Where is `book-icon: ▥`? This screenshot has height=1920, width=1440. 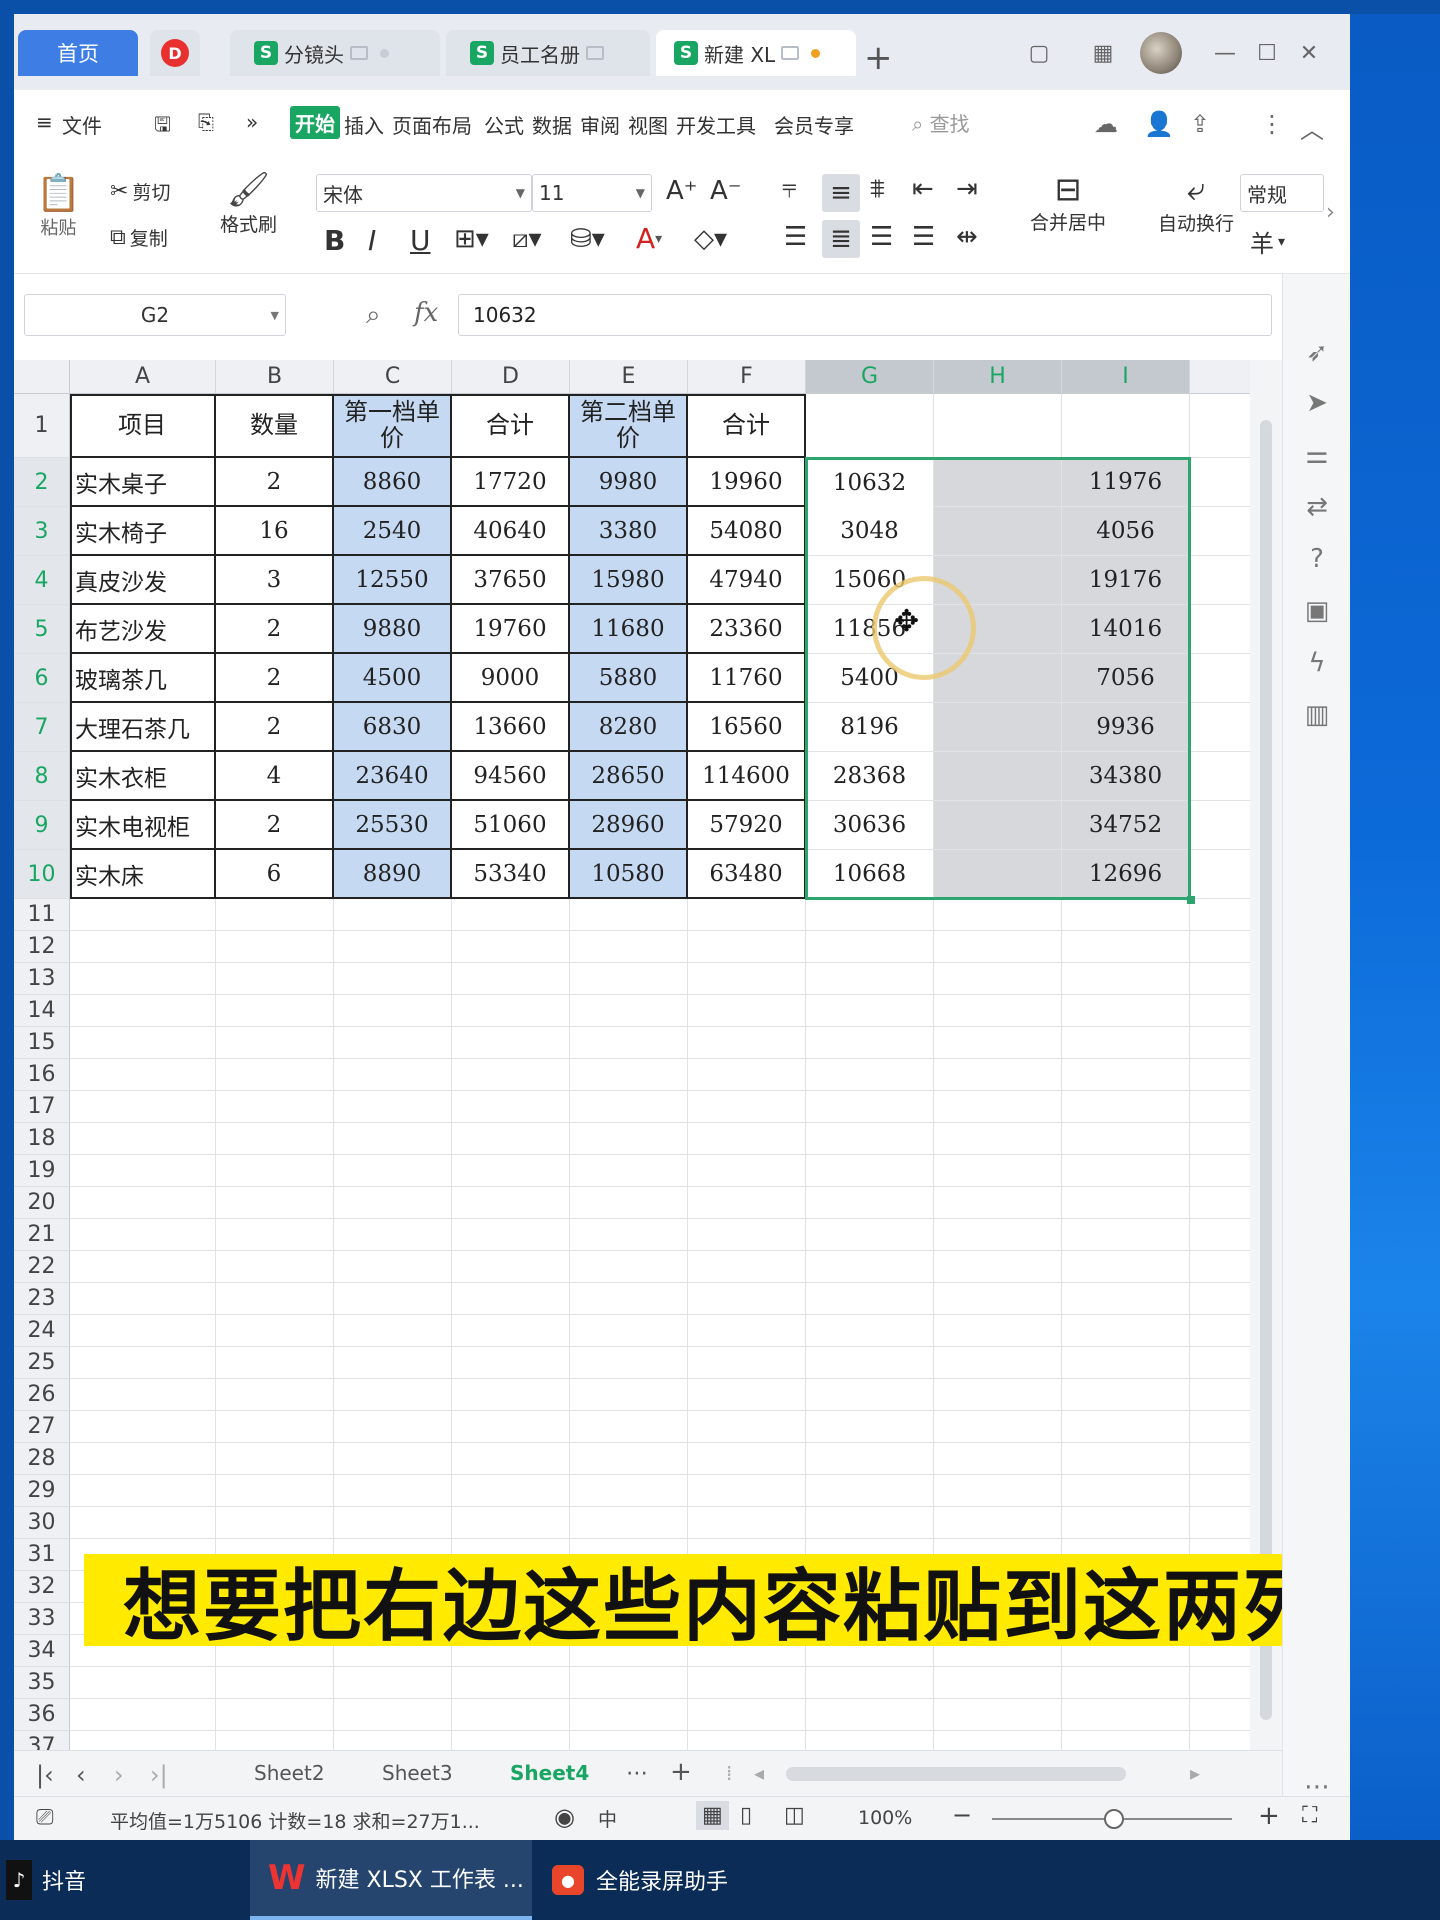 book-icon: ▥ is located at coordinates (1317, 715).